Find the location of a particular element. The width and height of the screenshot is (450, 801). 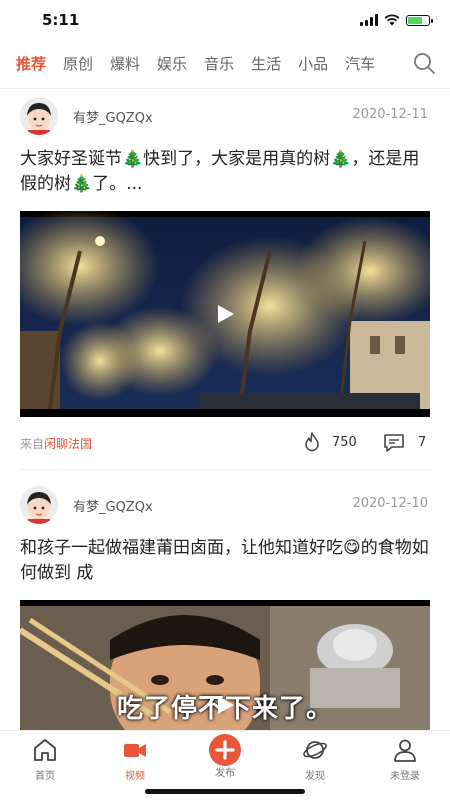

source-channel-link: 闲聊法国 is located at coordinates (68, 444).